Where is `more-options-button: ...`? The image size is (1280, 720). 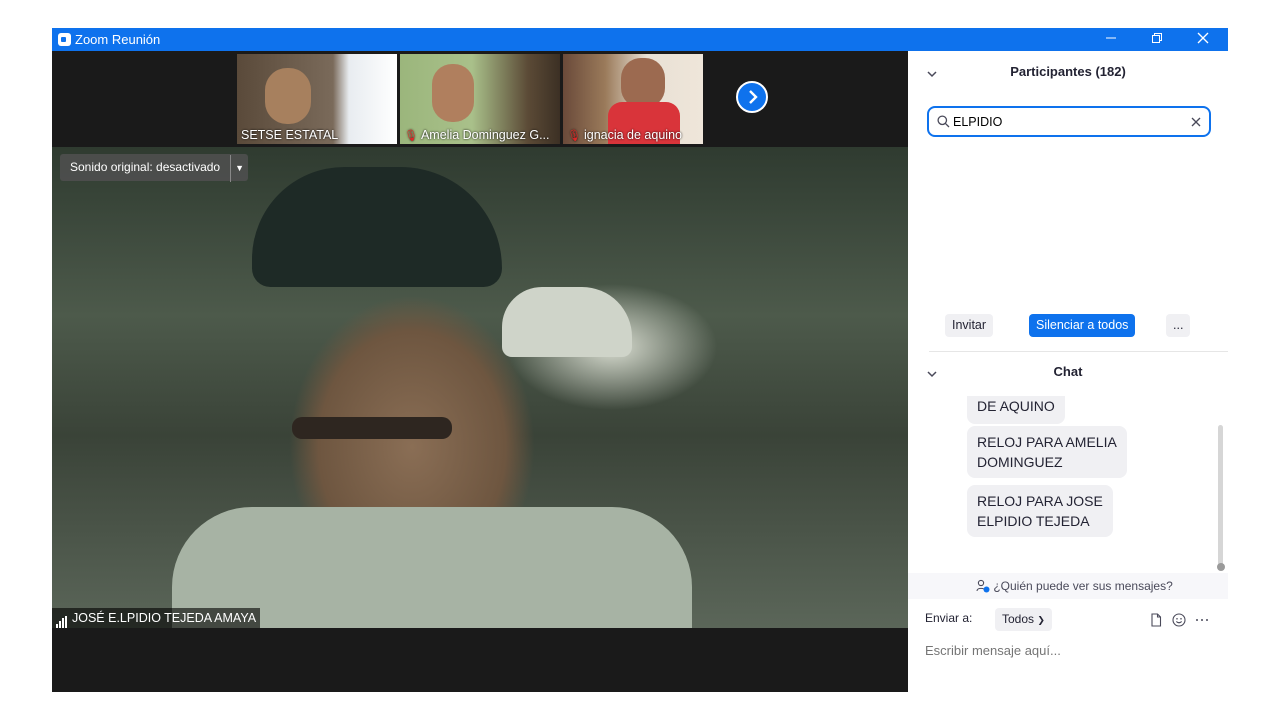
more-options-button: ... is located at coordinates (1178, 325).